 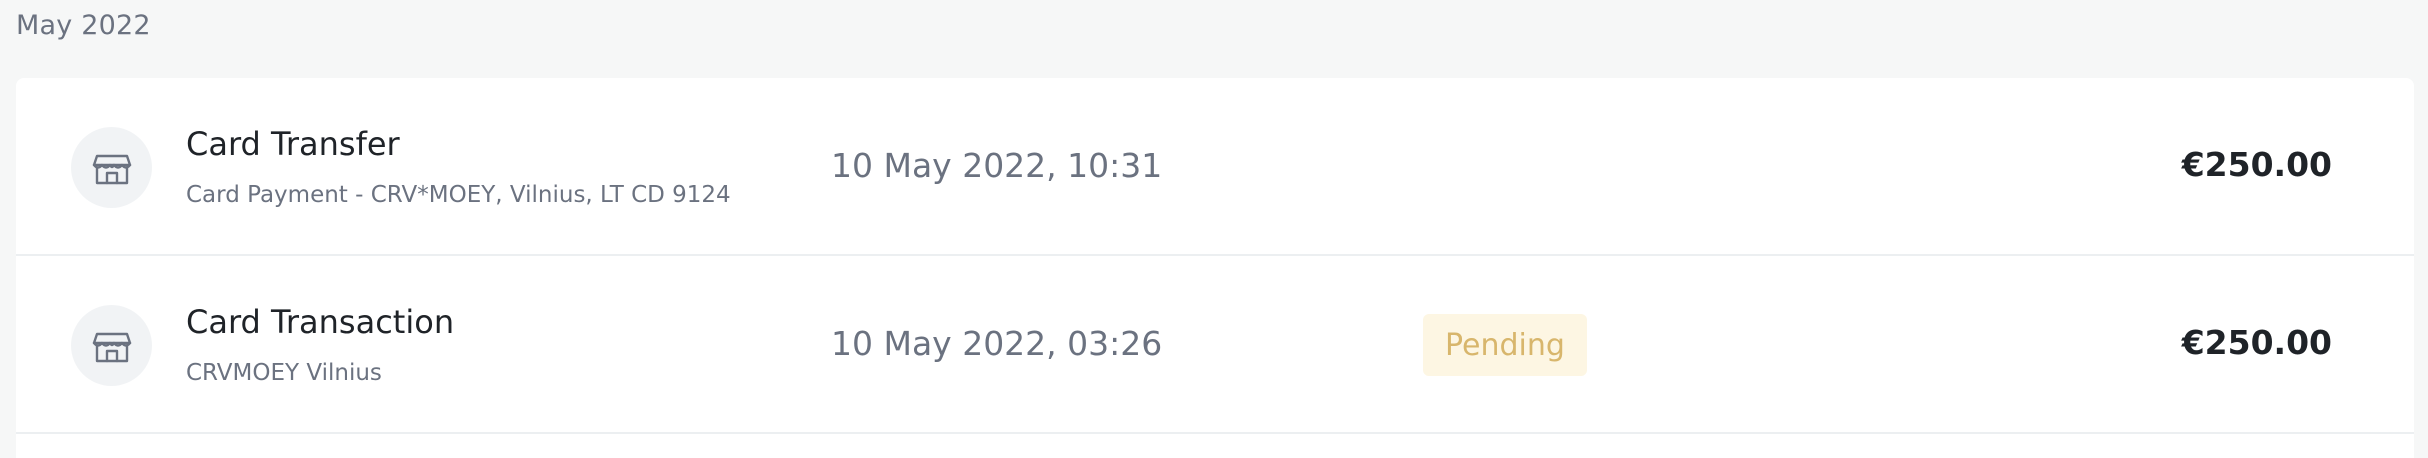 I want to click on transaction-datetime: 10 May 2022, 03:26, so click(x=997, y=343).